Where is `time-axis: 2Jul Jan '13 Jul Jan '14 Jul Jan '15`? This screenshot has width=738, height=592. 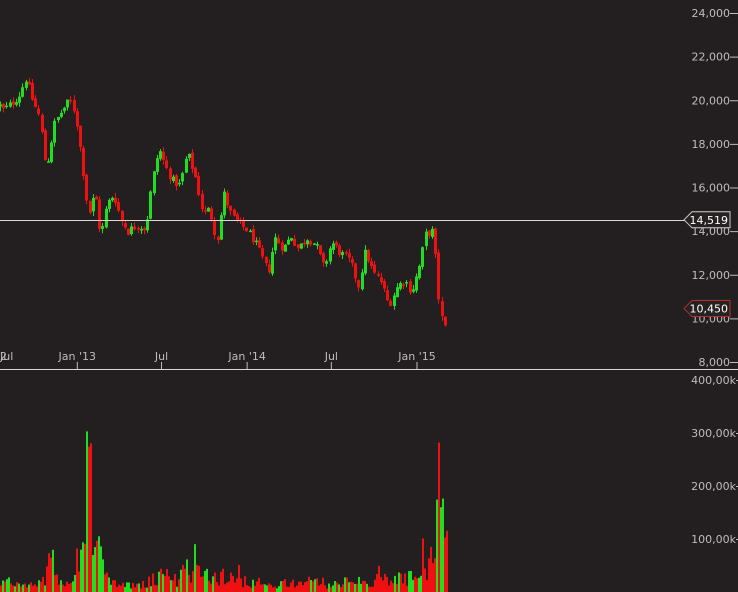
time-axis: 2Jul Jan '13 Jul Jan '14 Jul Jan '15 is located at coordinates (218, 359).